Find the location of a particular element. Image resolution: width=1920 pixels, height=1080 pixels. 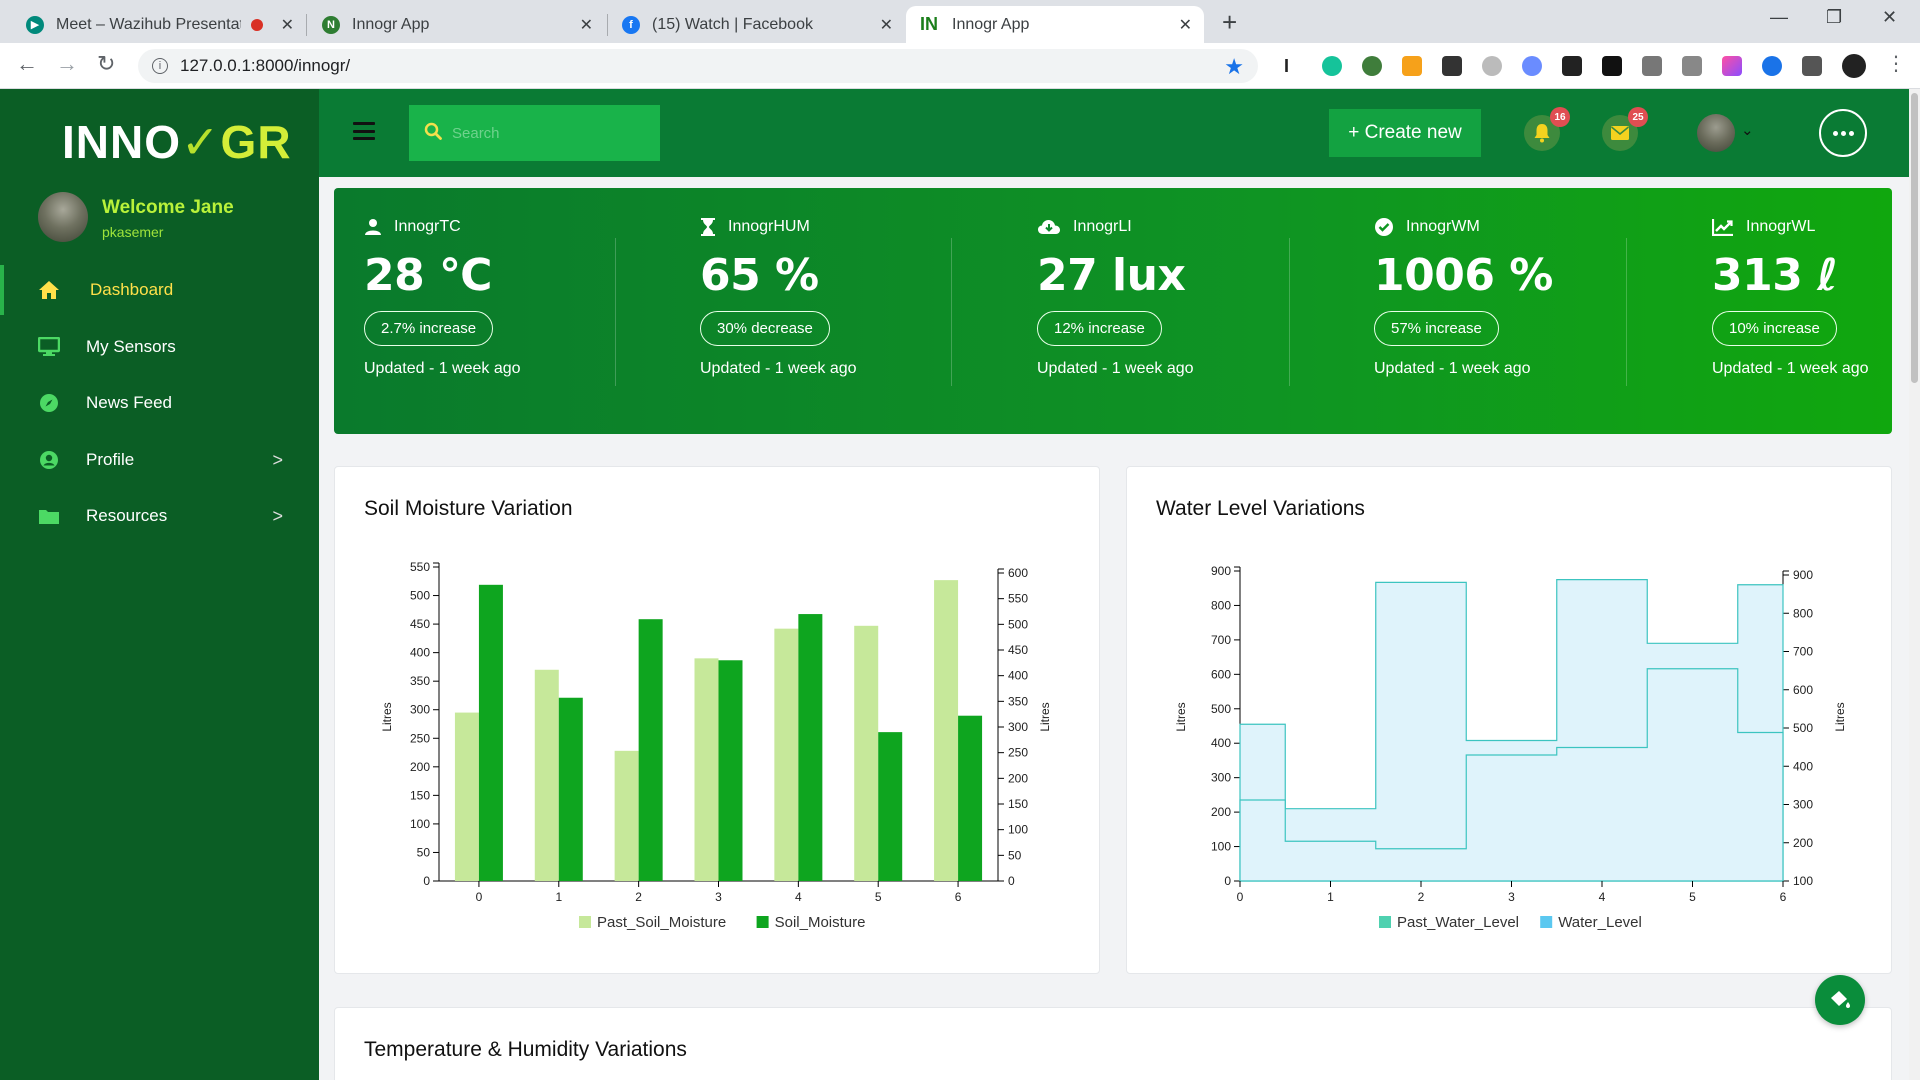

extension-globe-icon is located at coordinates (1372, 66).